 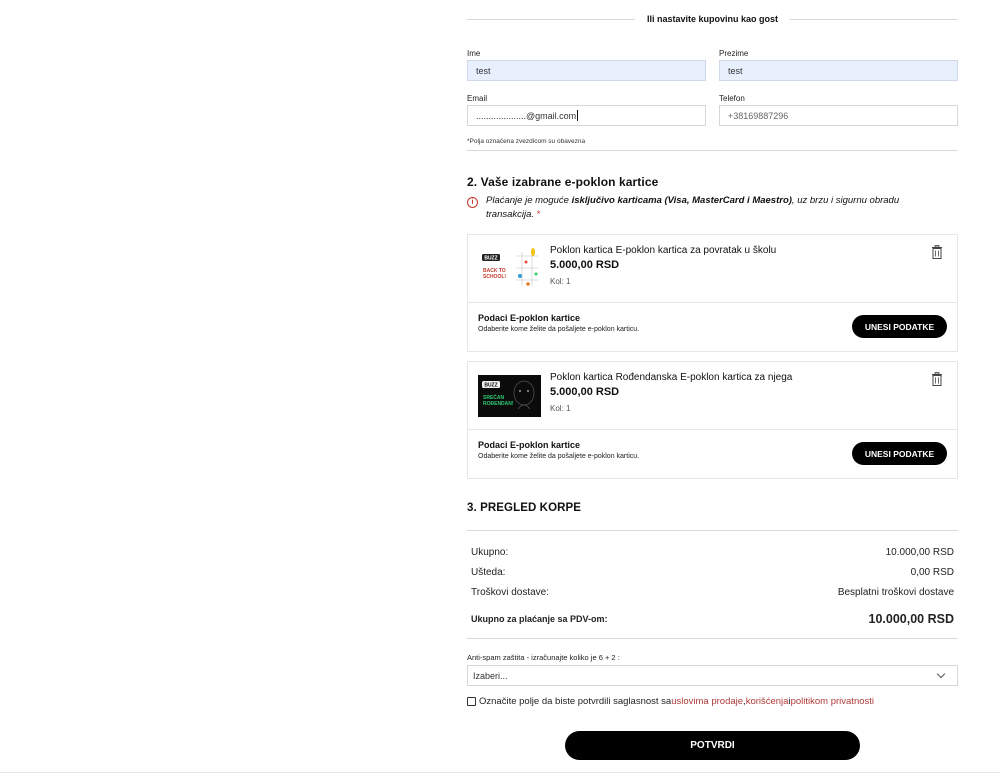 What do you see at coordinates (838, 70) in the screenshot?
I see `last-name-input: test` at bounding box center [838, 70].